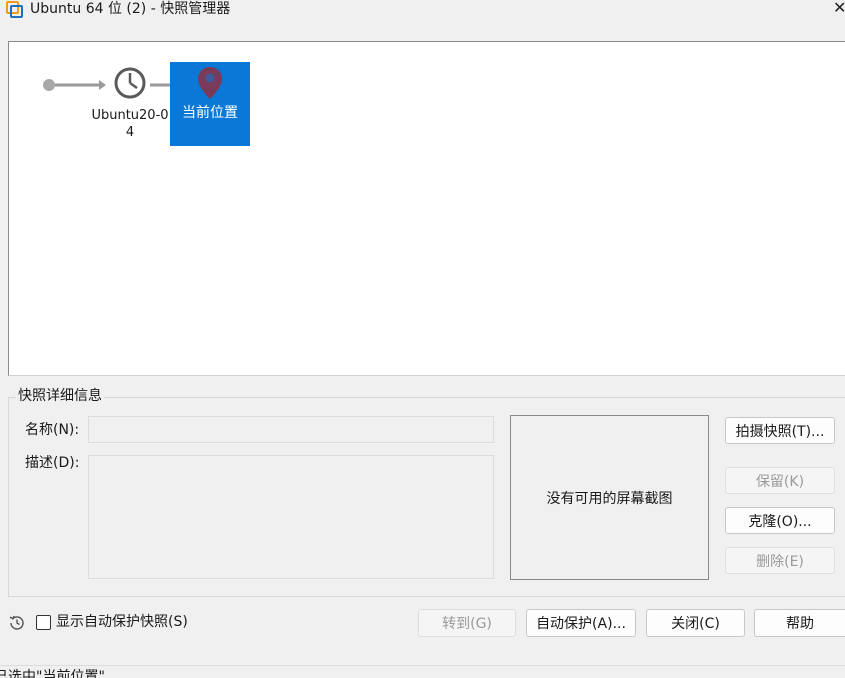  Describe the element at coordinates (52, 673) in the screenshot. I see `status-text: 已选中"当前位置"` at that location.